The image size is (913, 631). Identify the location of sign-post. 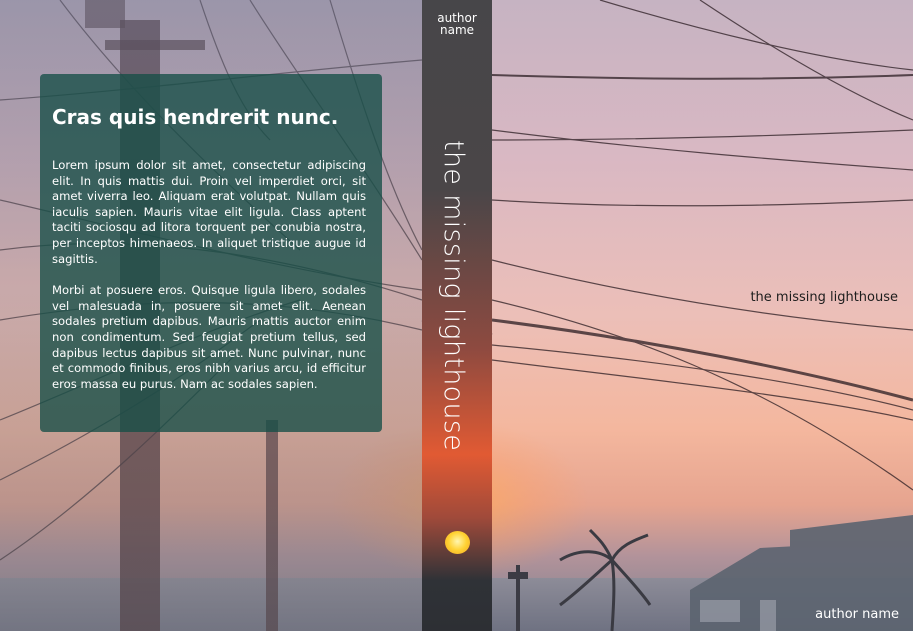
(518, 598).